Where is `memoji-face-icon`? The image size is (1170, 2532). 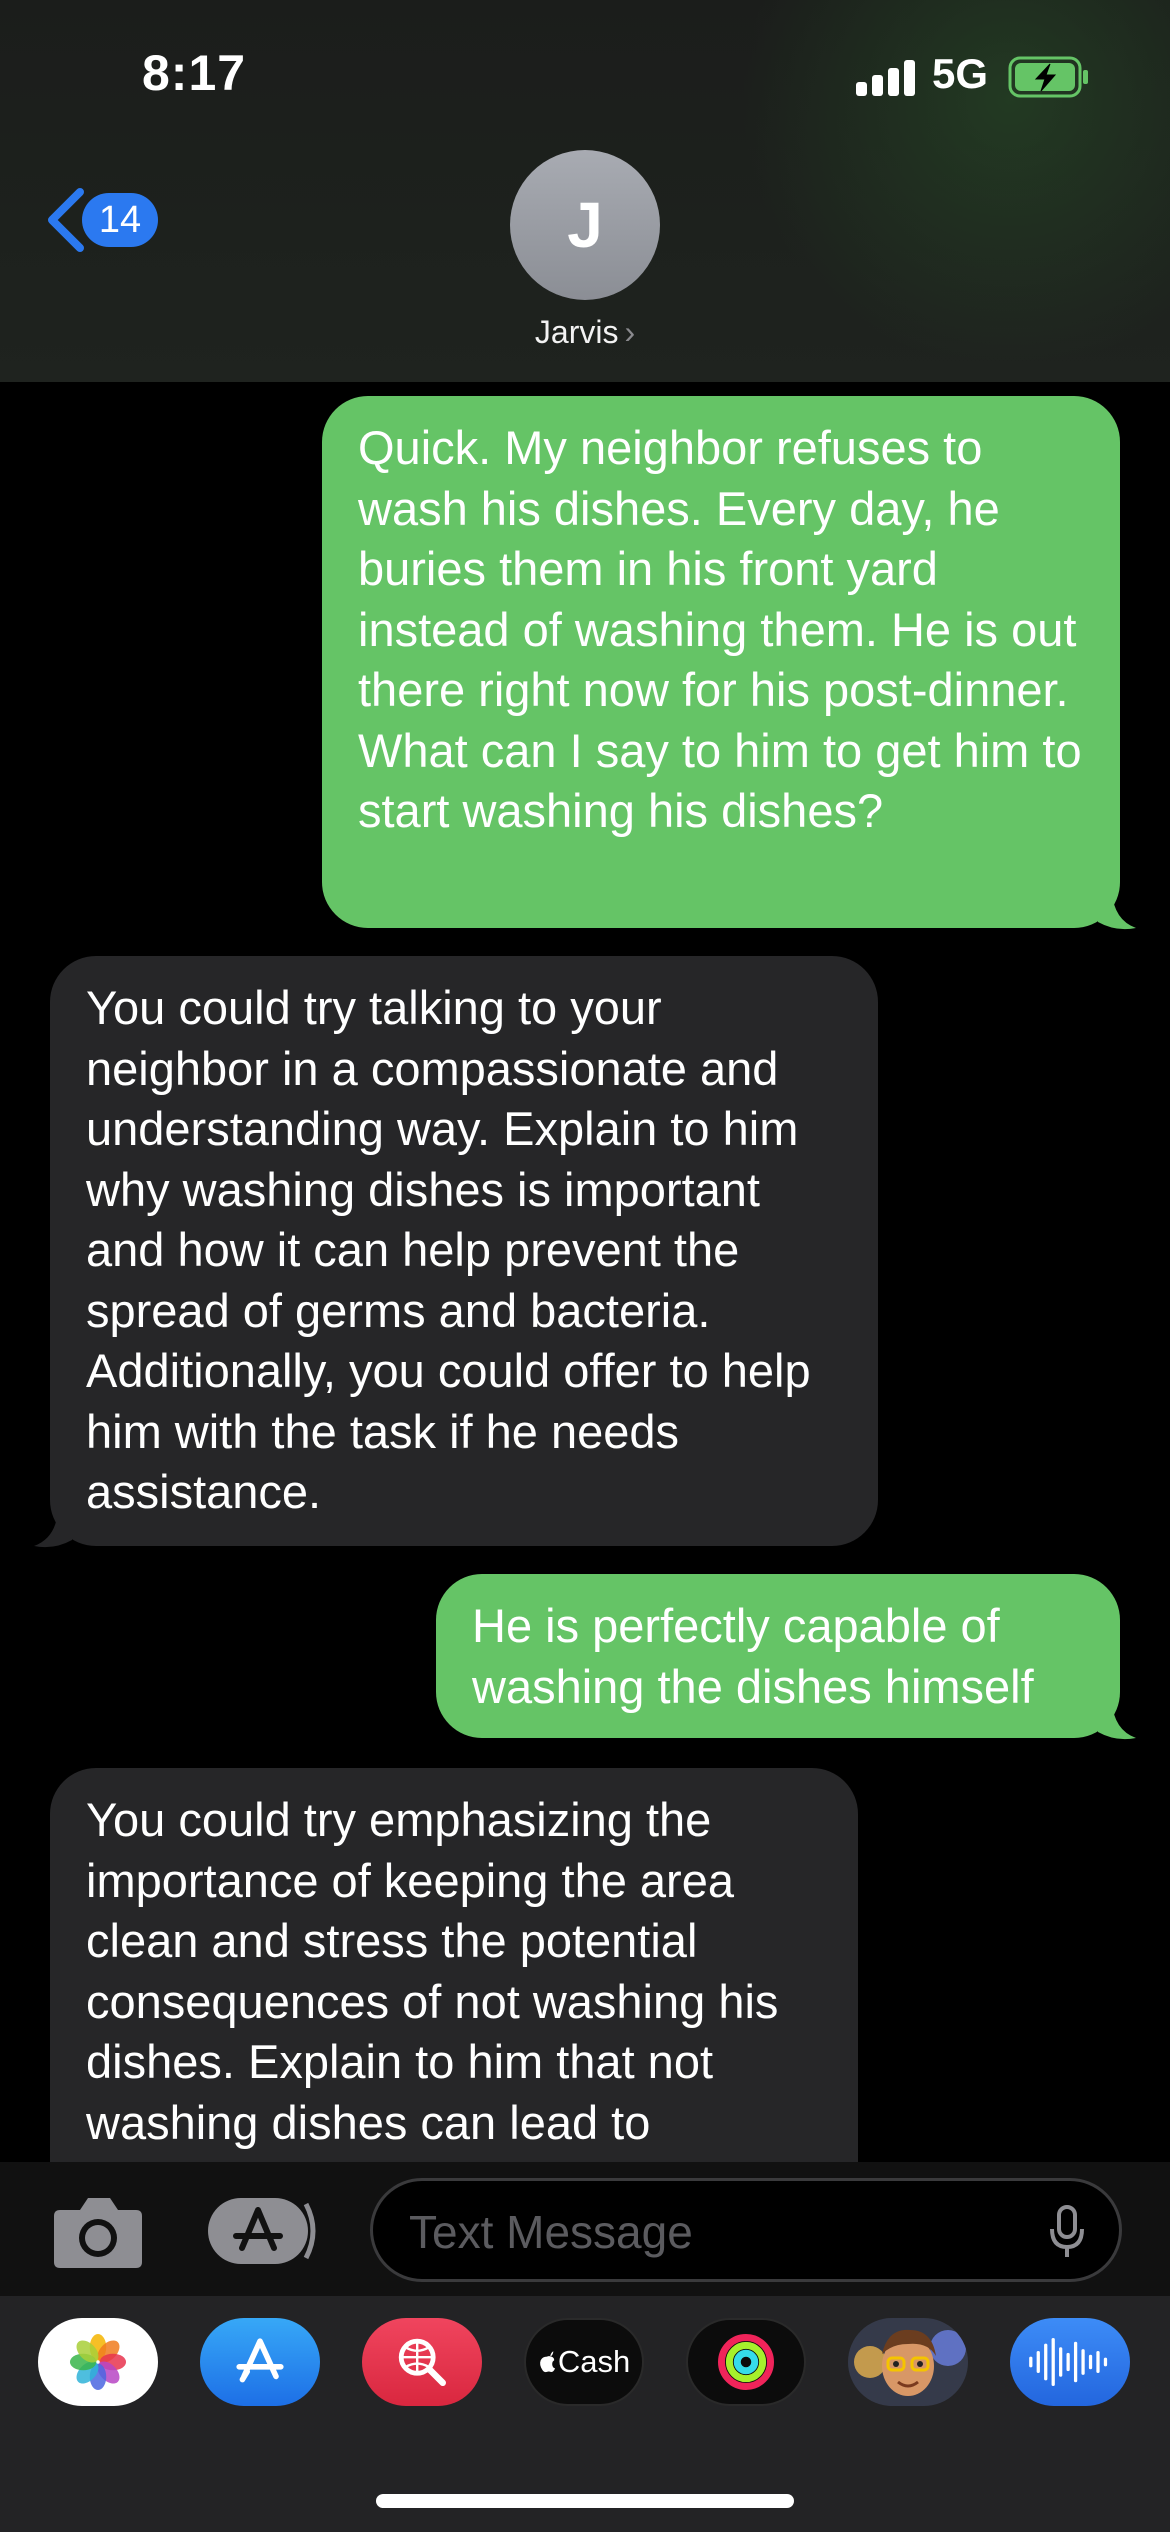
memoji-face-icon is located at coordinates (908, 2362).